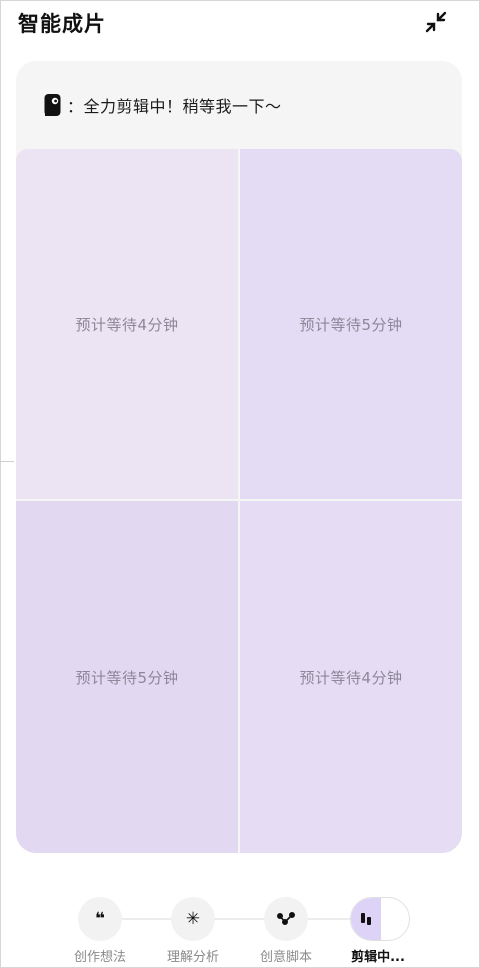  I want to click on sparkle-icon: ✳, so click(193, 919).